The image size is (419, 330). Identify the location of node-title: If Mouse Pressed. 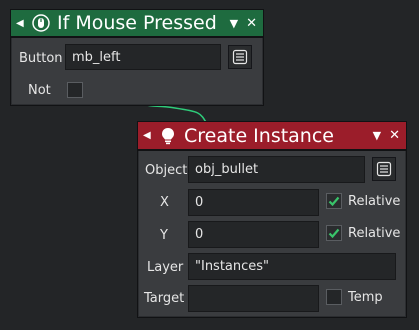
(137, 23).